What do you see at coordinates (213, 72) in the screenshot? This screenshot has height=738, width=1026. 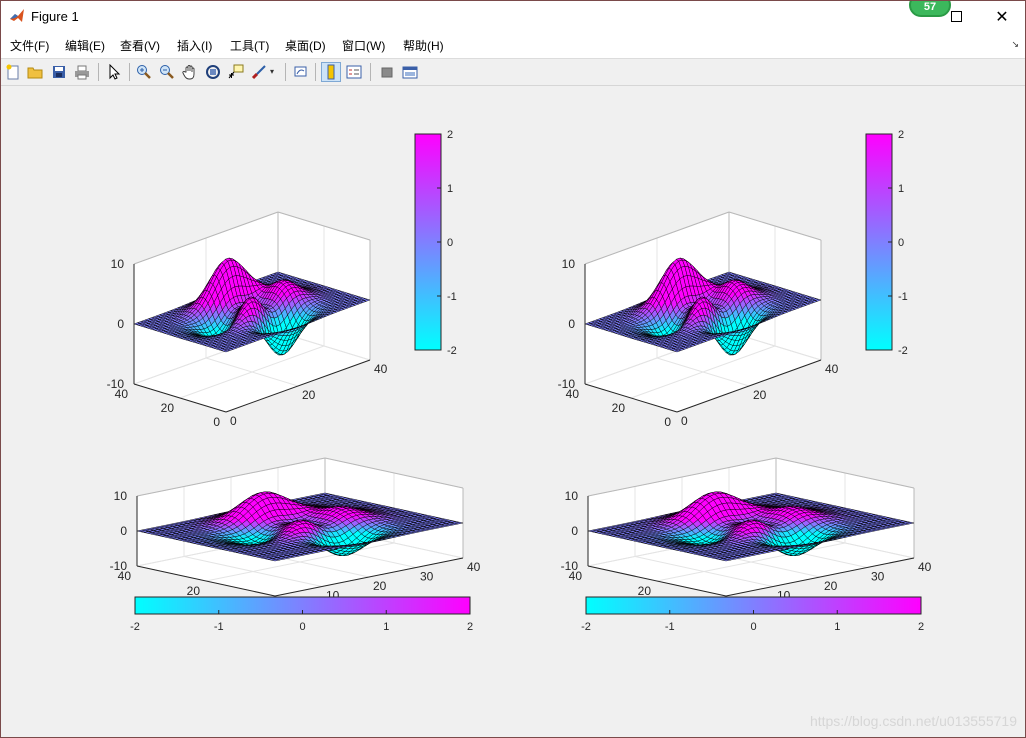 I see `rotate-icon` at bounding box center [213, 72].